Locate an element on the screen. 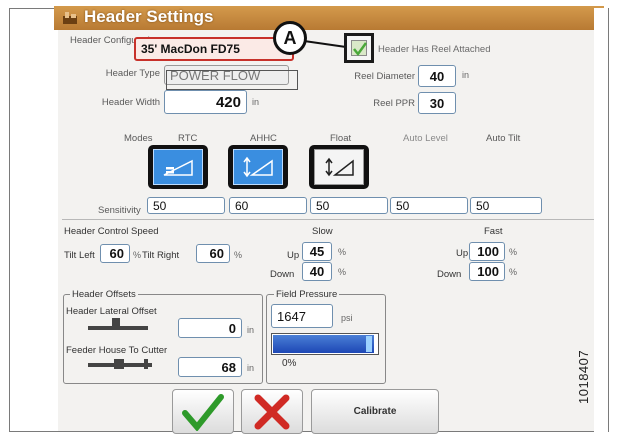 The image size is (618, 437). calibrate-button: Calibrate is located at coordinates (375, 411).